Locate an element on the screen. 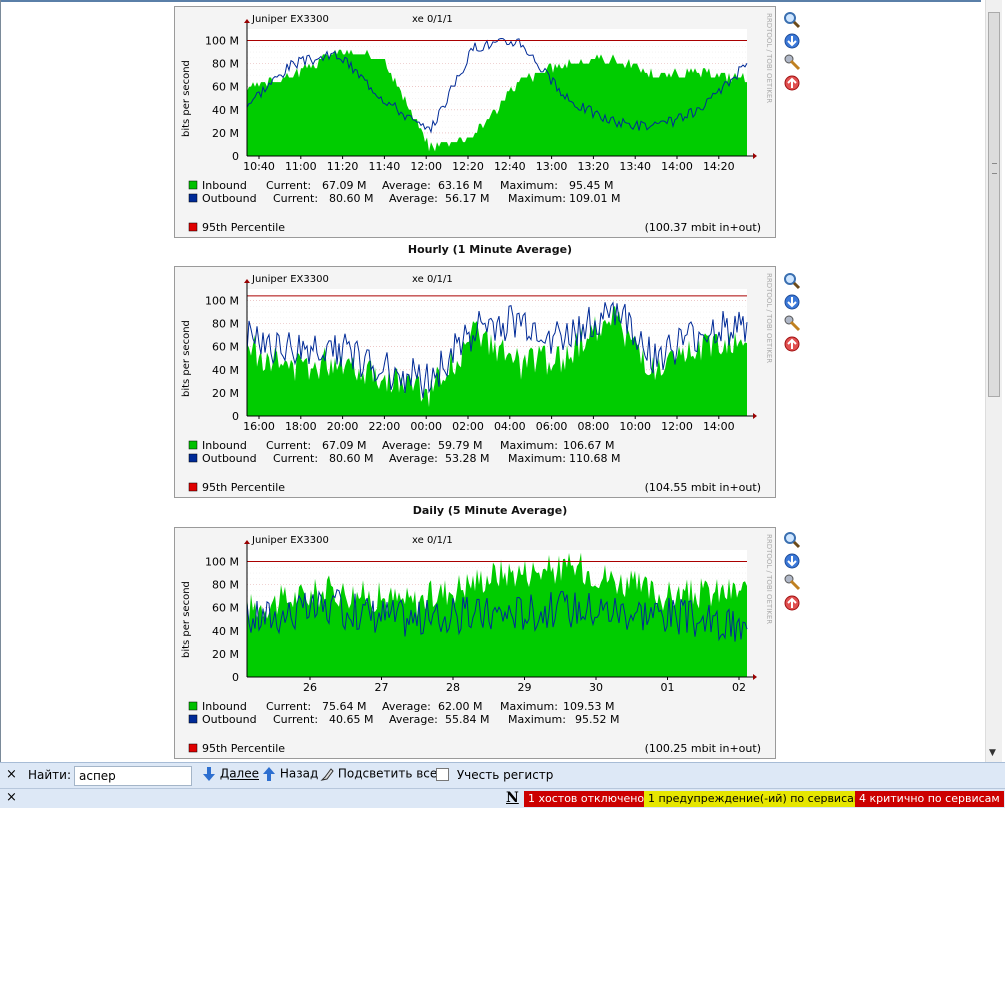 This screenshot has width=1005, height=984. percentile-value: (100.25 mbit in+out) is located at coordinates (703, 748).